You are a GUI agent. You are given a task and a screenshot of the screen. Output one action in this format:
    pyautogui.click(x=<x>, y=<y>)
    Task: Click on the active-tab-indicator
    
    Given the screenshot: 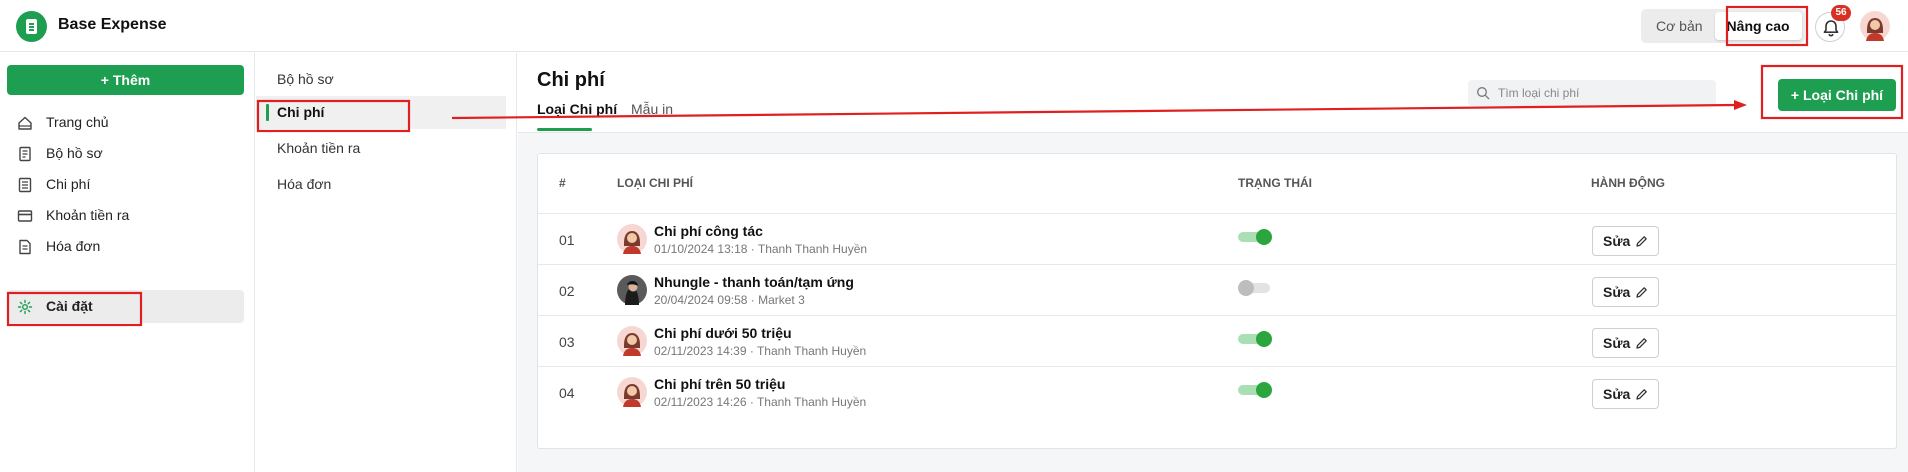 What is the action you would take?
    pyautogui.click(x=564, y=129)
    